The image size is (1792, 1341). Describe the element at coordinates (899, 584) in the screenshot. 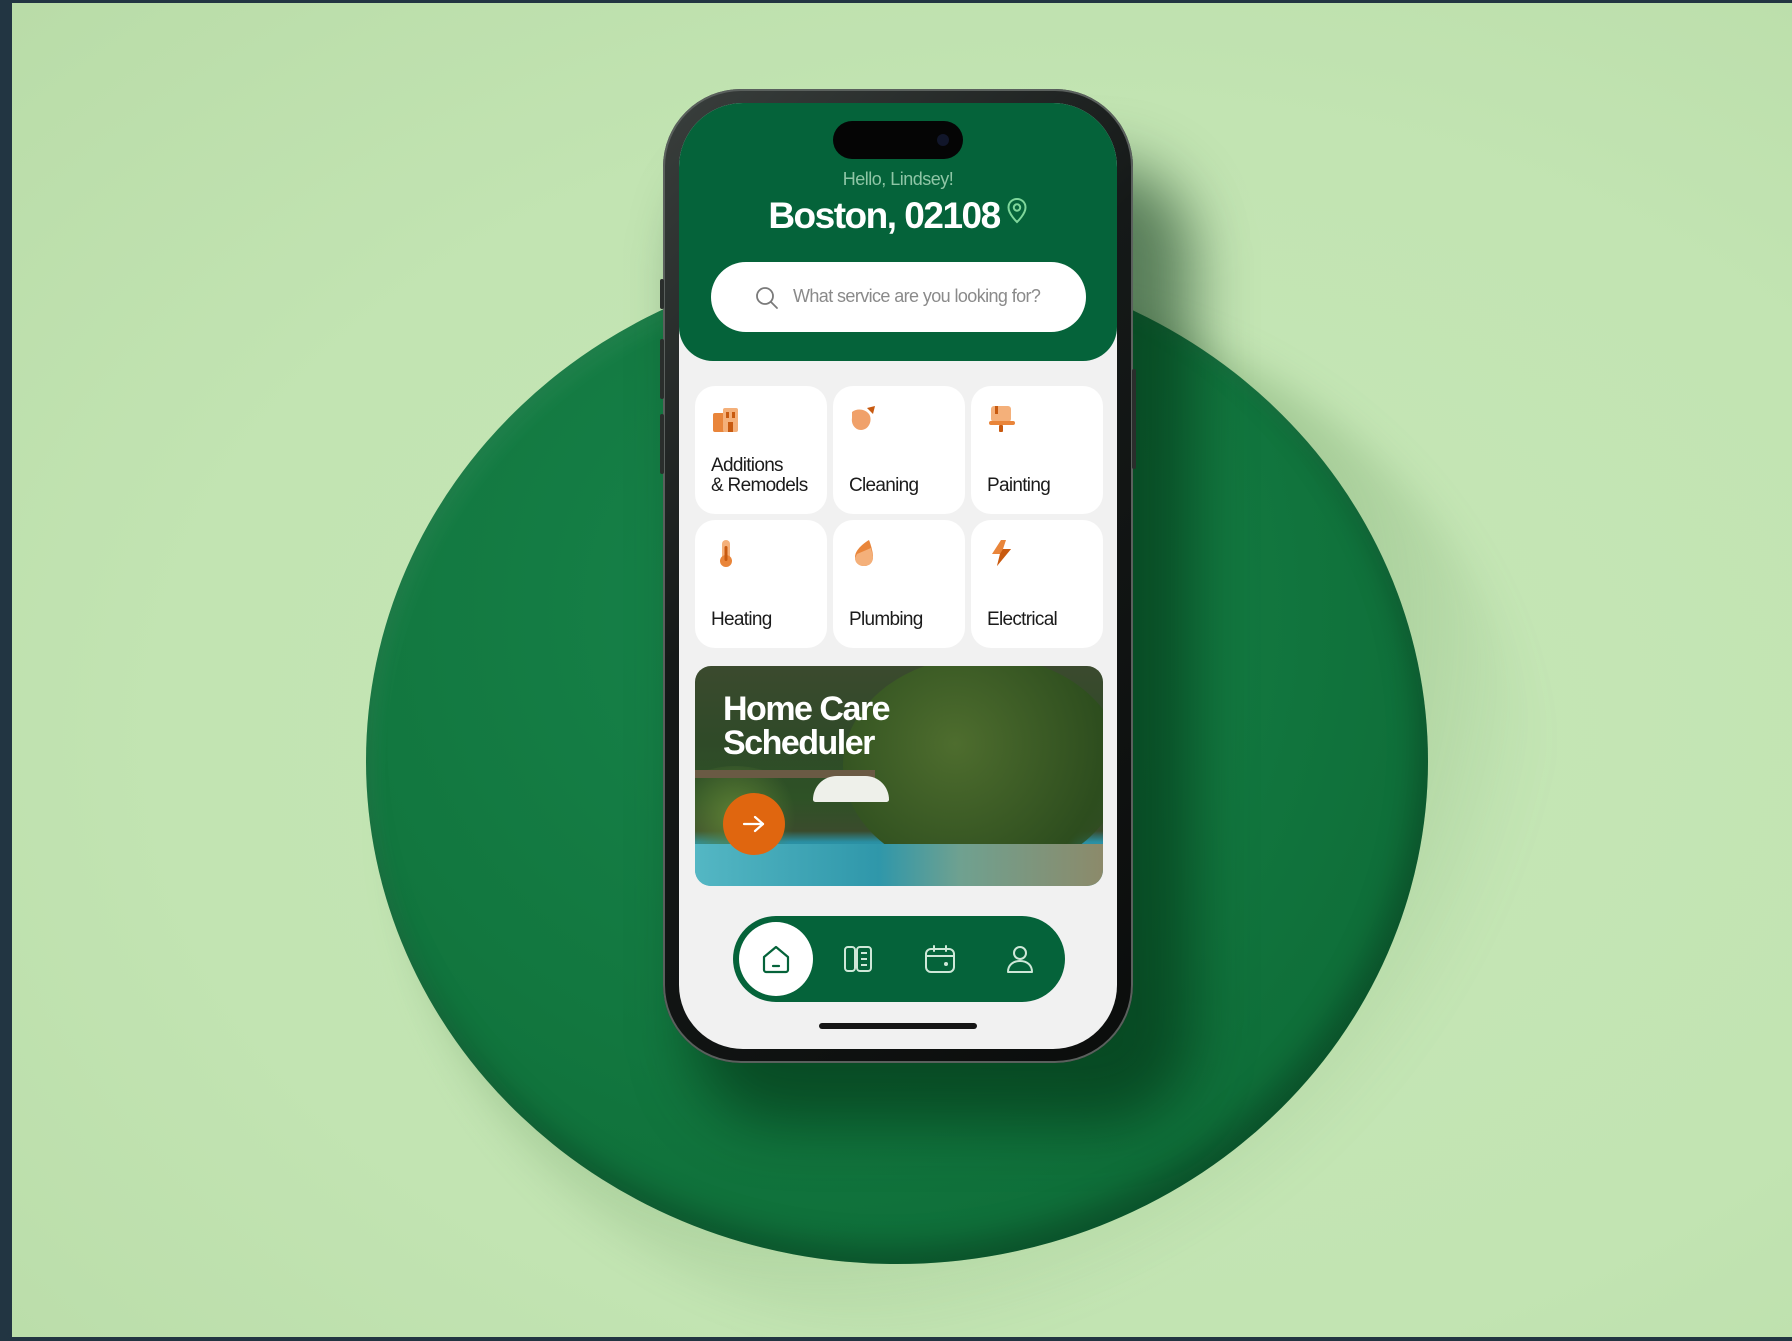

I see `service-tile-plumbing: Plumbing` at that location.